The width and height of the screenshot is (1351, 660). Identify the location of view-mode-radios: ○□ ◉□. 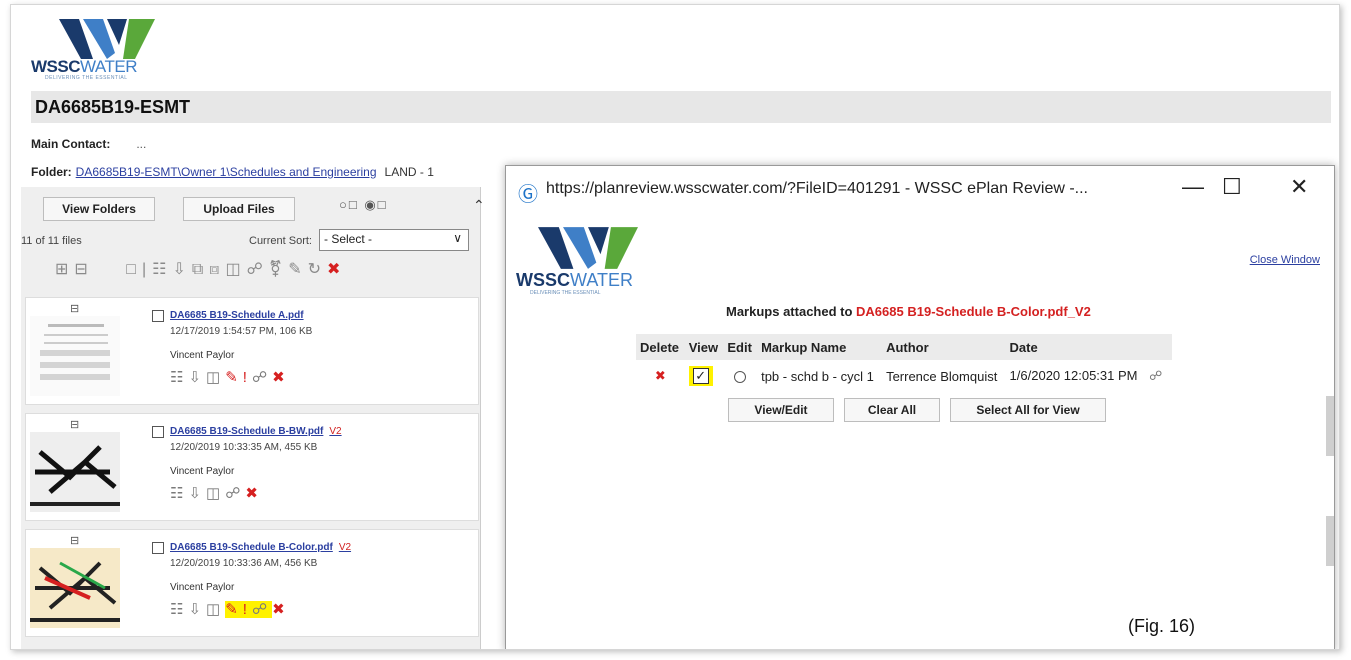
(363, 205).